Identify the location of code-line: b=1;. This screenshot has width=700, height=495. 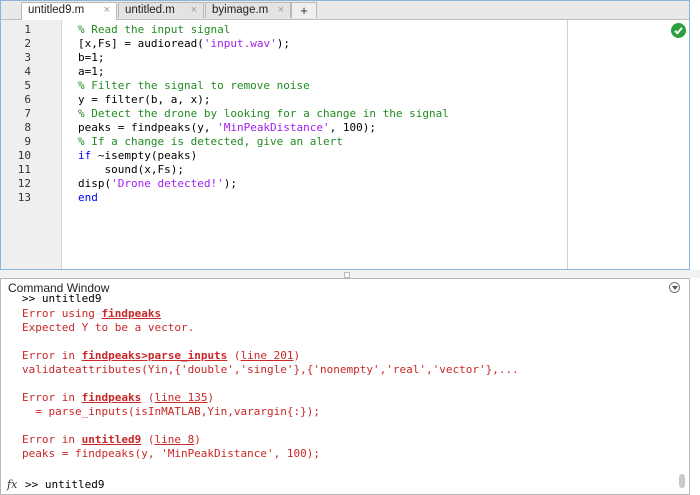
(91, 58).